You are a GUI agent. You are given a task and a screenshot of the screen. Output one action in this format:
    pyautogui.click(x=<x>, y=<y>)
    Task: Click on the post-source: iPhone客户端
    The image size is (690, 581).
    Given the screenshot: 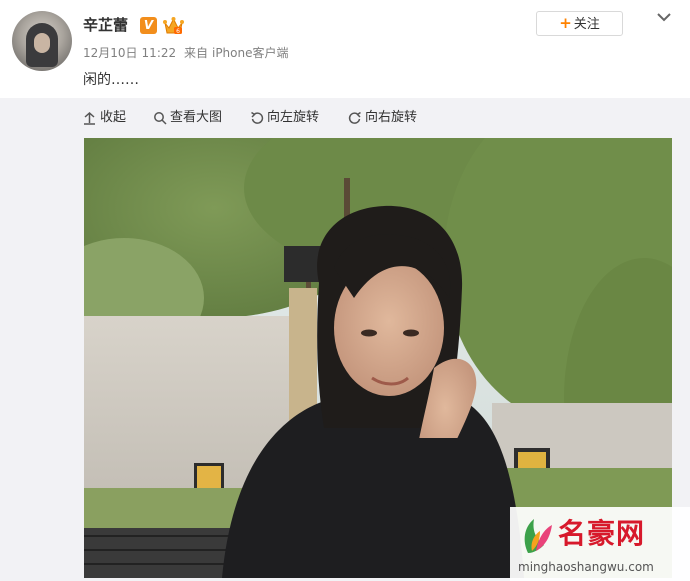 What is the action you would take?
    pyautogui.click(x=250, y=53)
    